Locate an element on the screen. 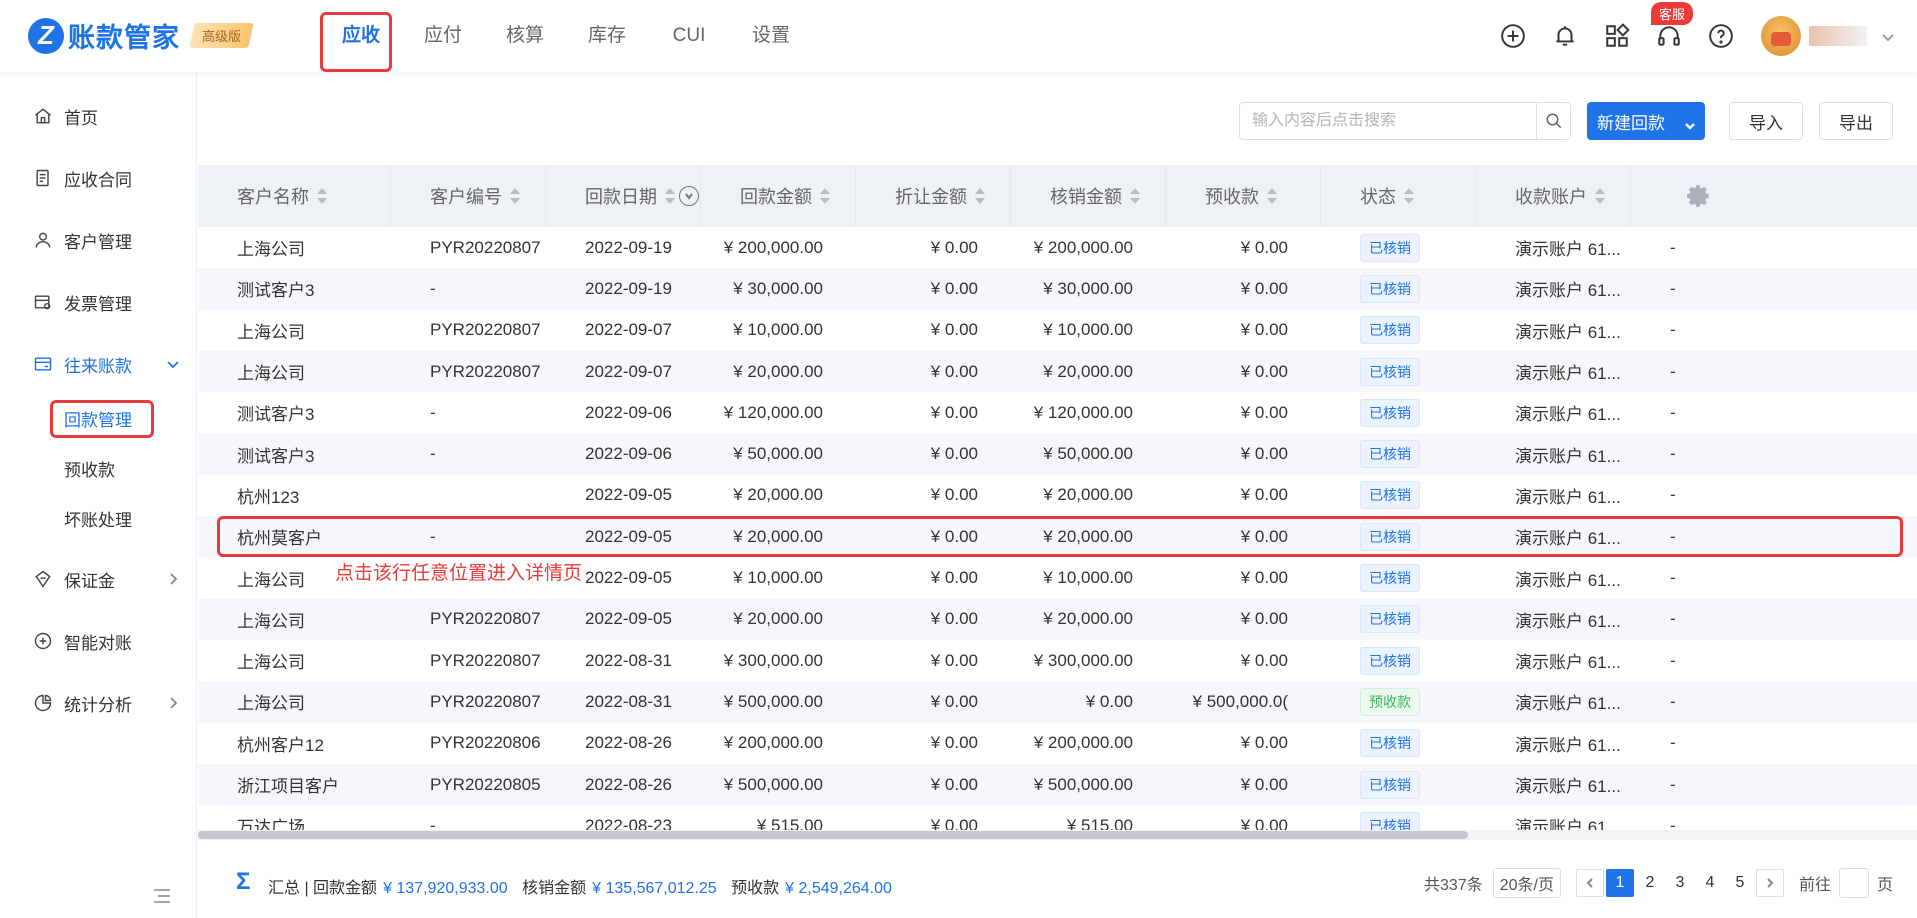 The image size is (1917, 918). menu-collapse-icon is located at coordinates (162, 896).